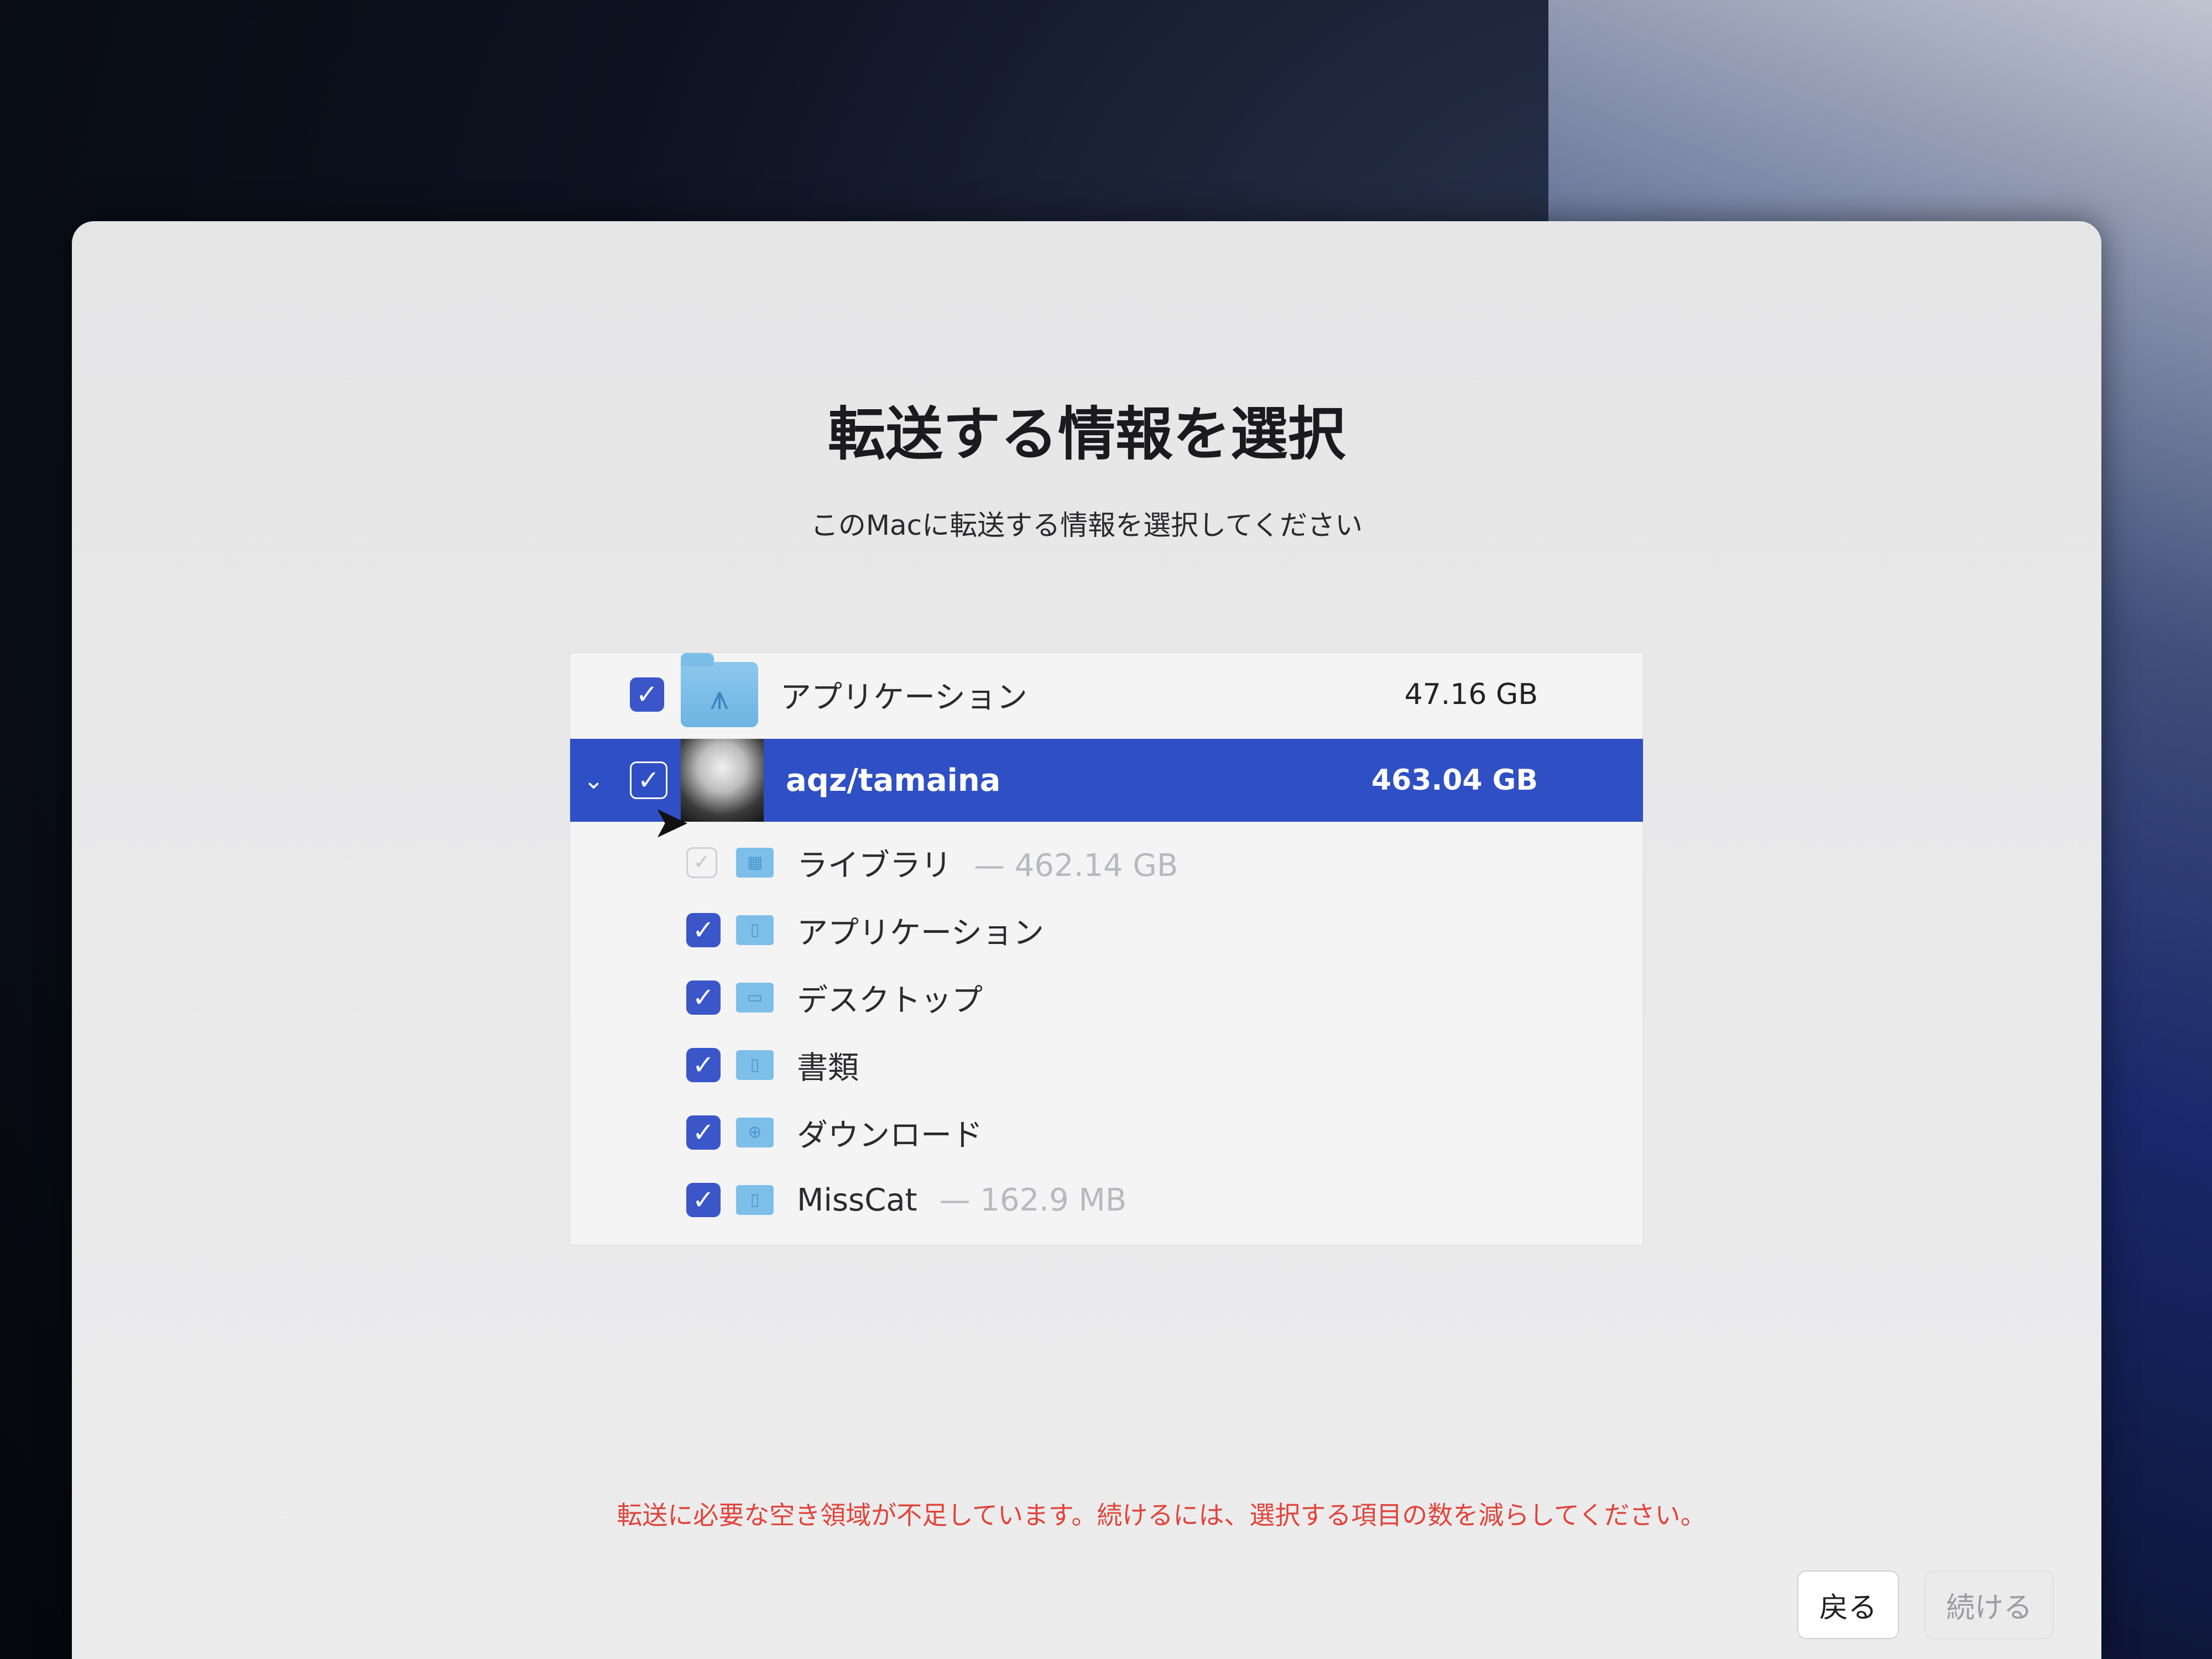  I want to click on page-title: 転送する情報を選択, so click(1086, 434).